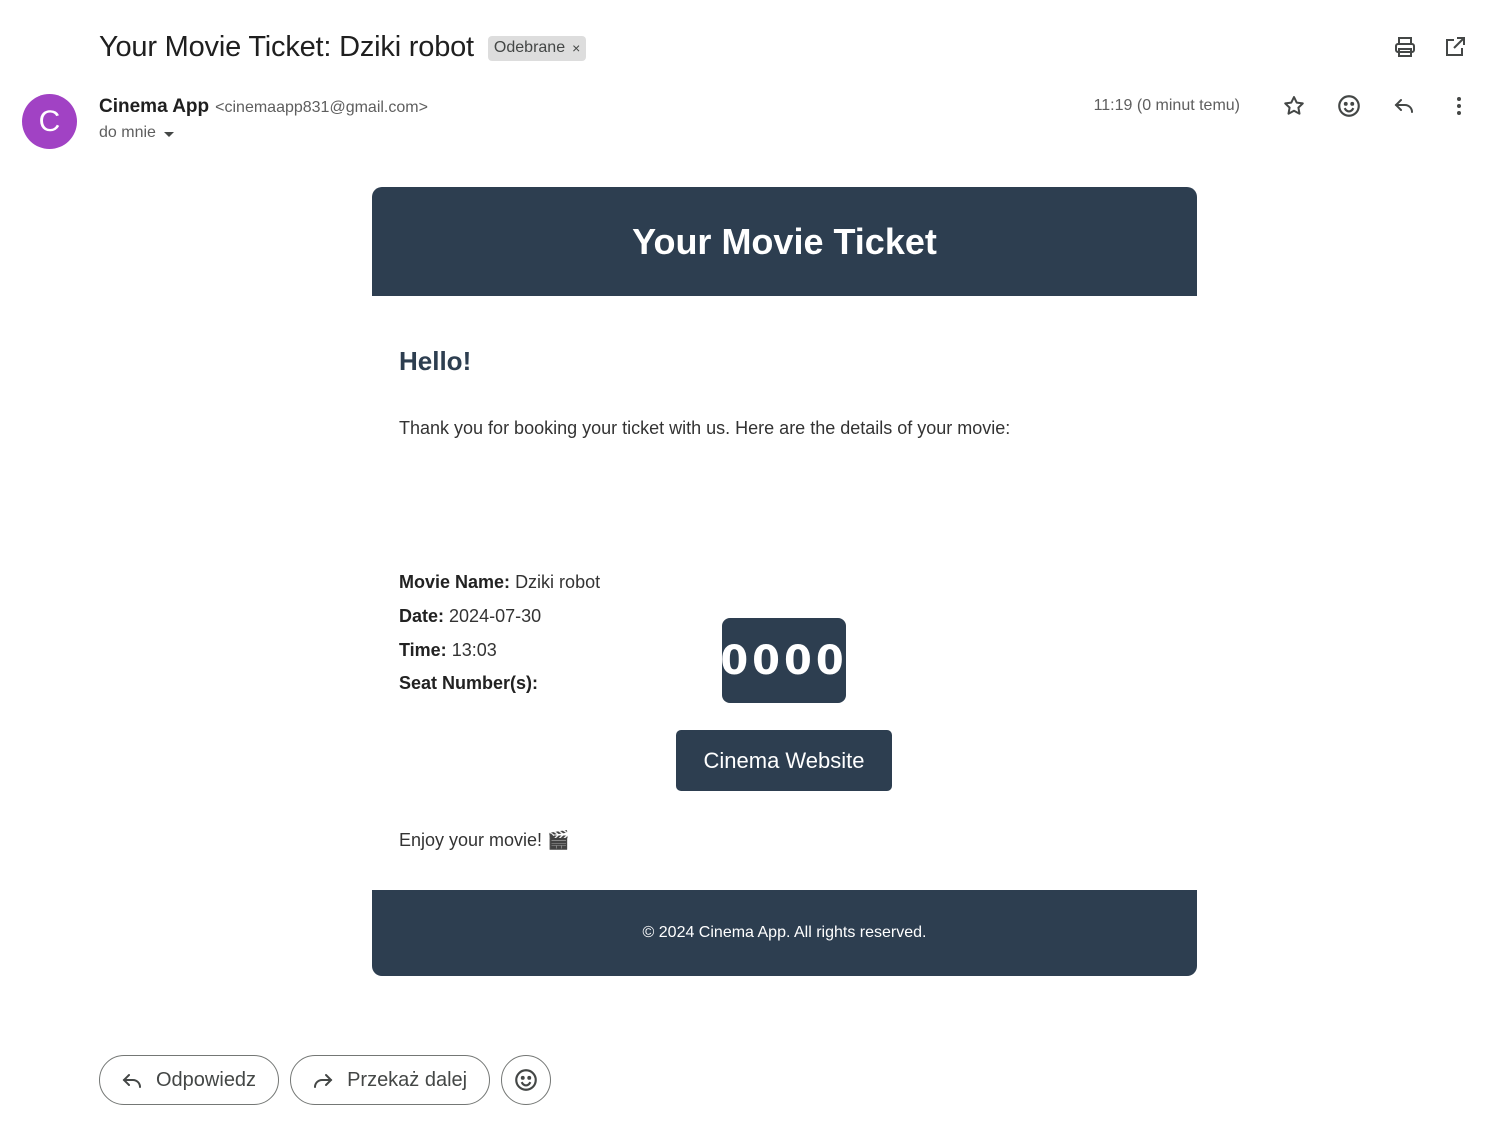  Describe the element at coordinates (286, 46) in the screenshot. I see `email-subject: Your Movie Ticket: Dziki robot` at that location.